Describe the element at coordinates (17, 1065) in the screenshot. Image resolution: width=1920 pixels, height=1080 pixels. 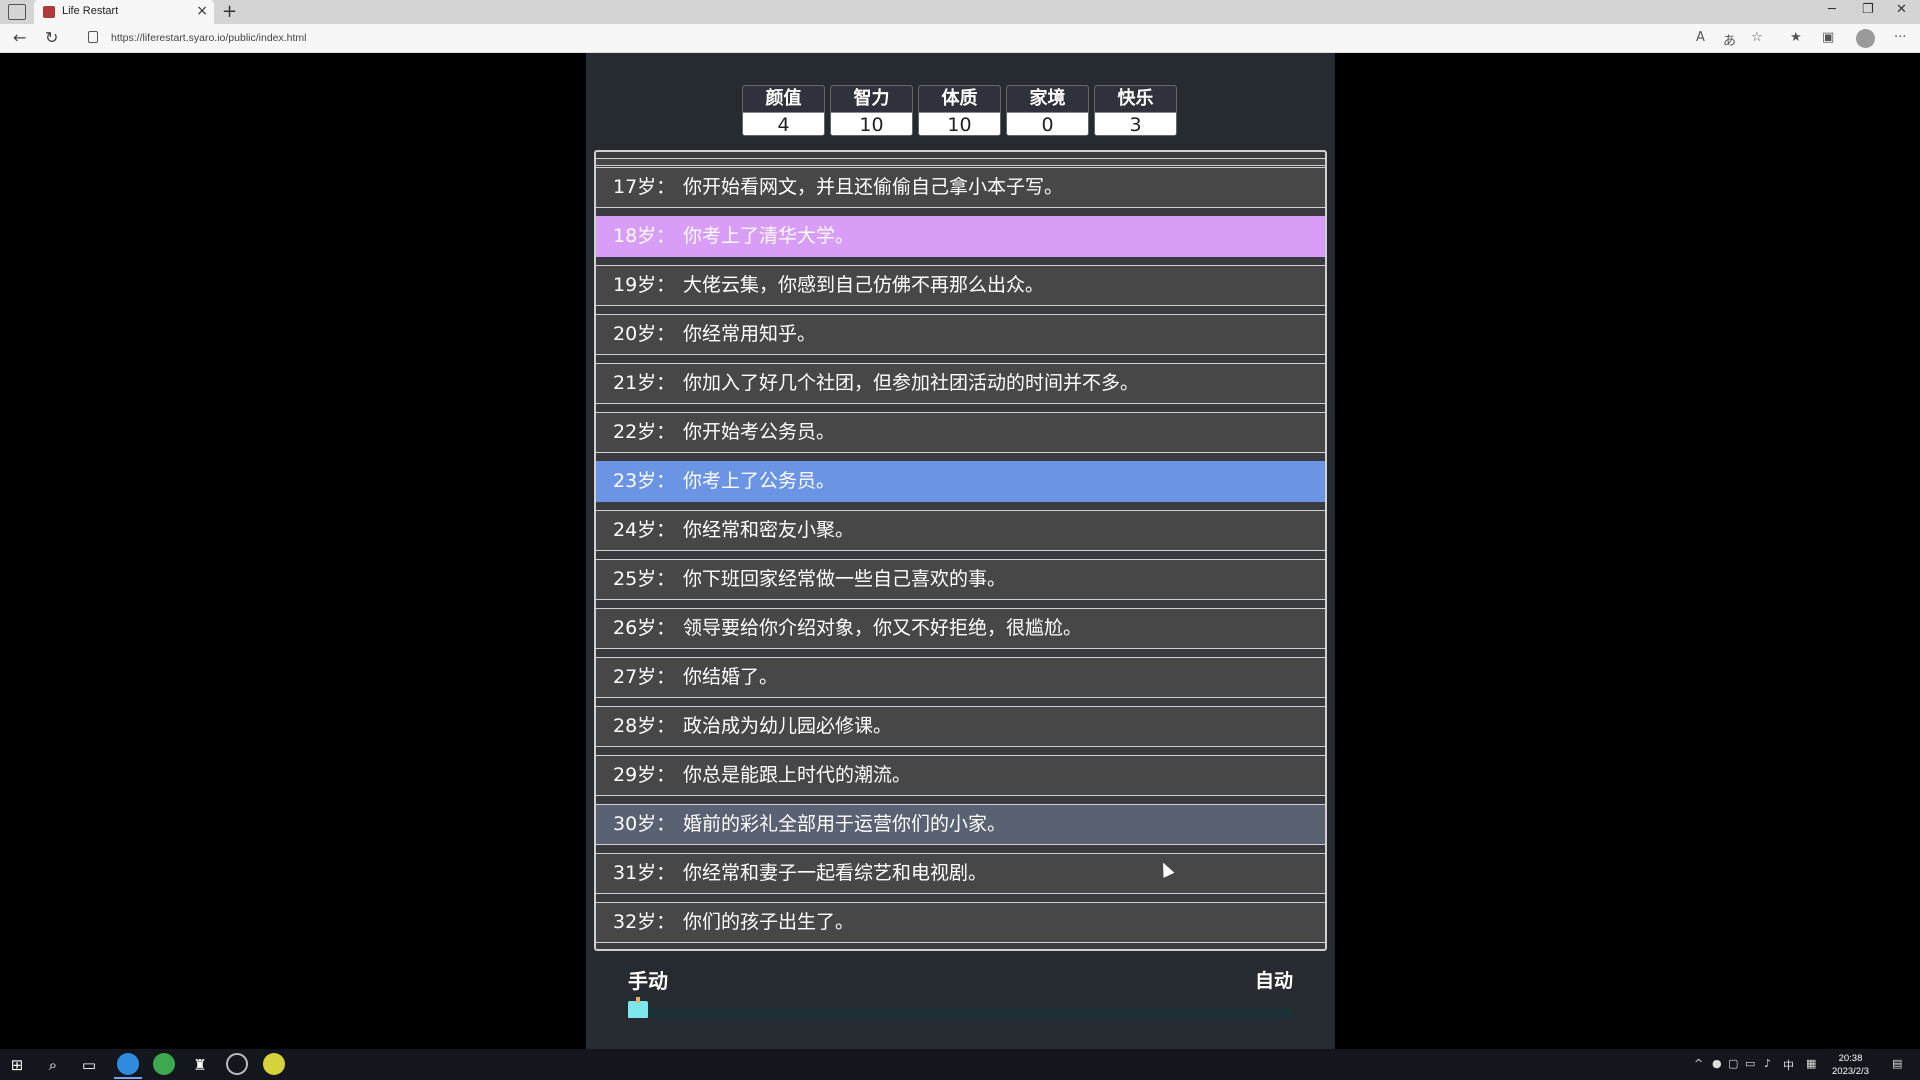
I see `start-icon: ⊞` at that location.